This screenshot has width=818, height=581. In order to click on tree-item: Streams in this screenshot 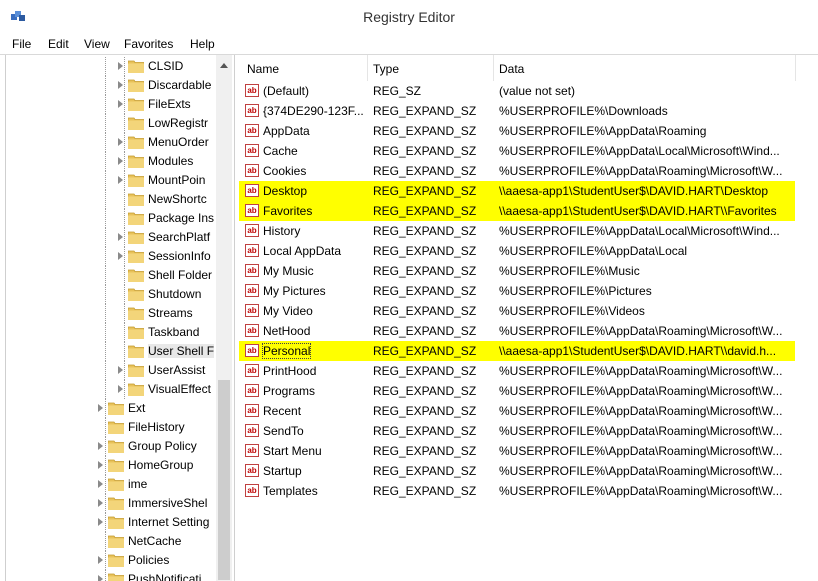, I will do `click(120, 313)`.